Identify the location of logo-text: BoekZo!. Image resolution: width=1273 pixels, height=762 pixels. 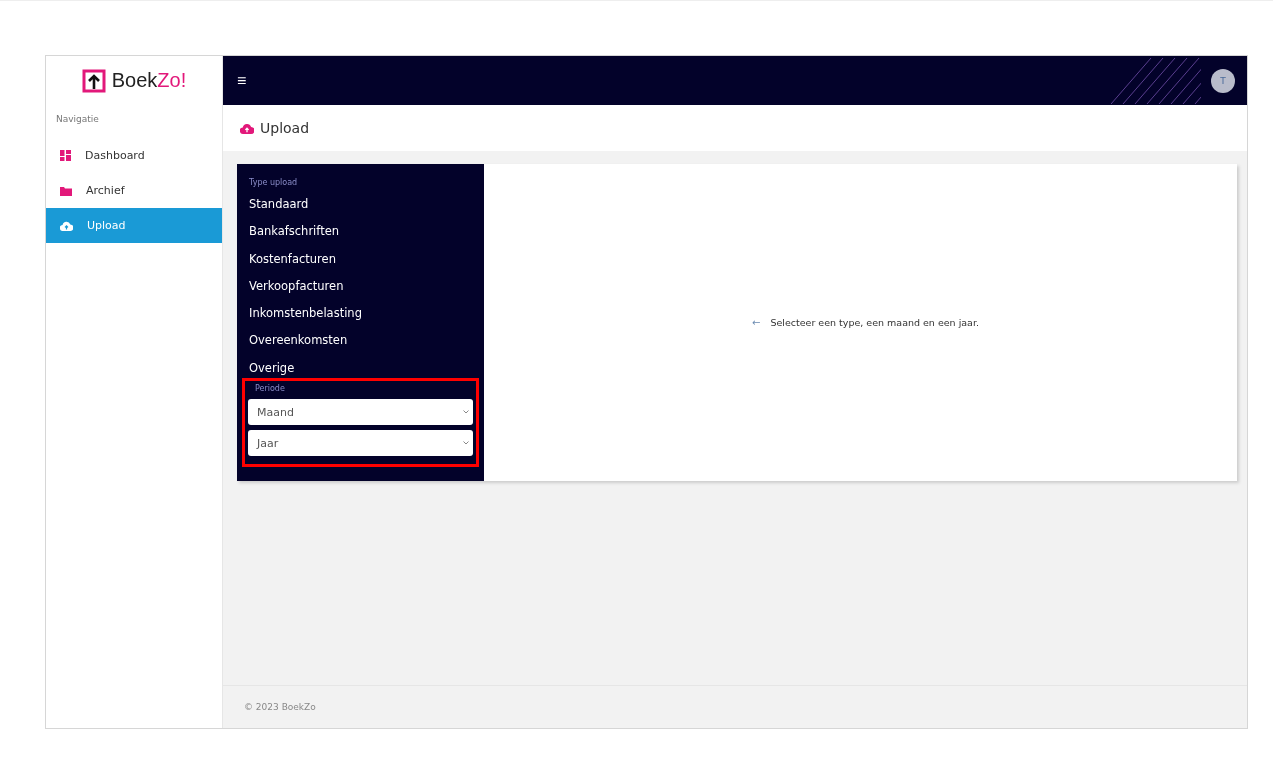
(149, 80).